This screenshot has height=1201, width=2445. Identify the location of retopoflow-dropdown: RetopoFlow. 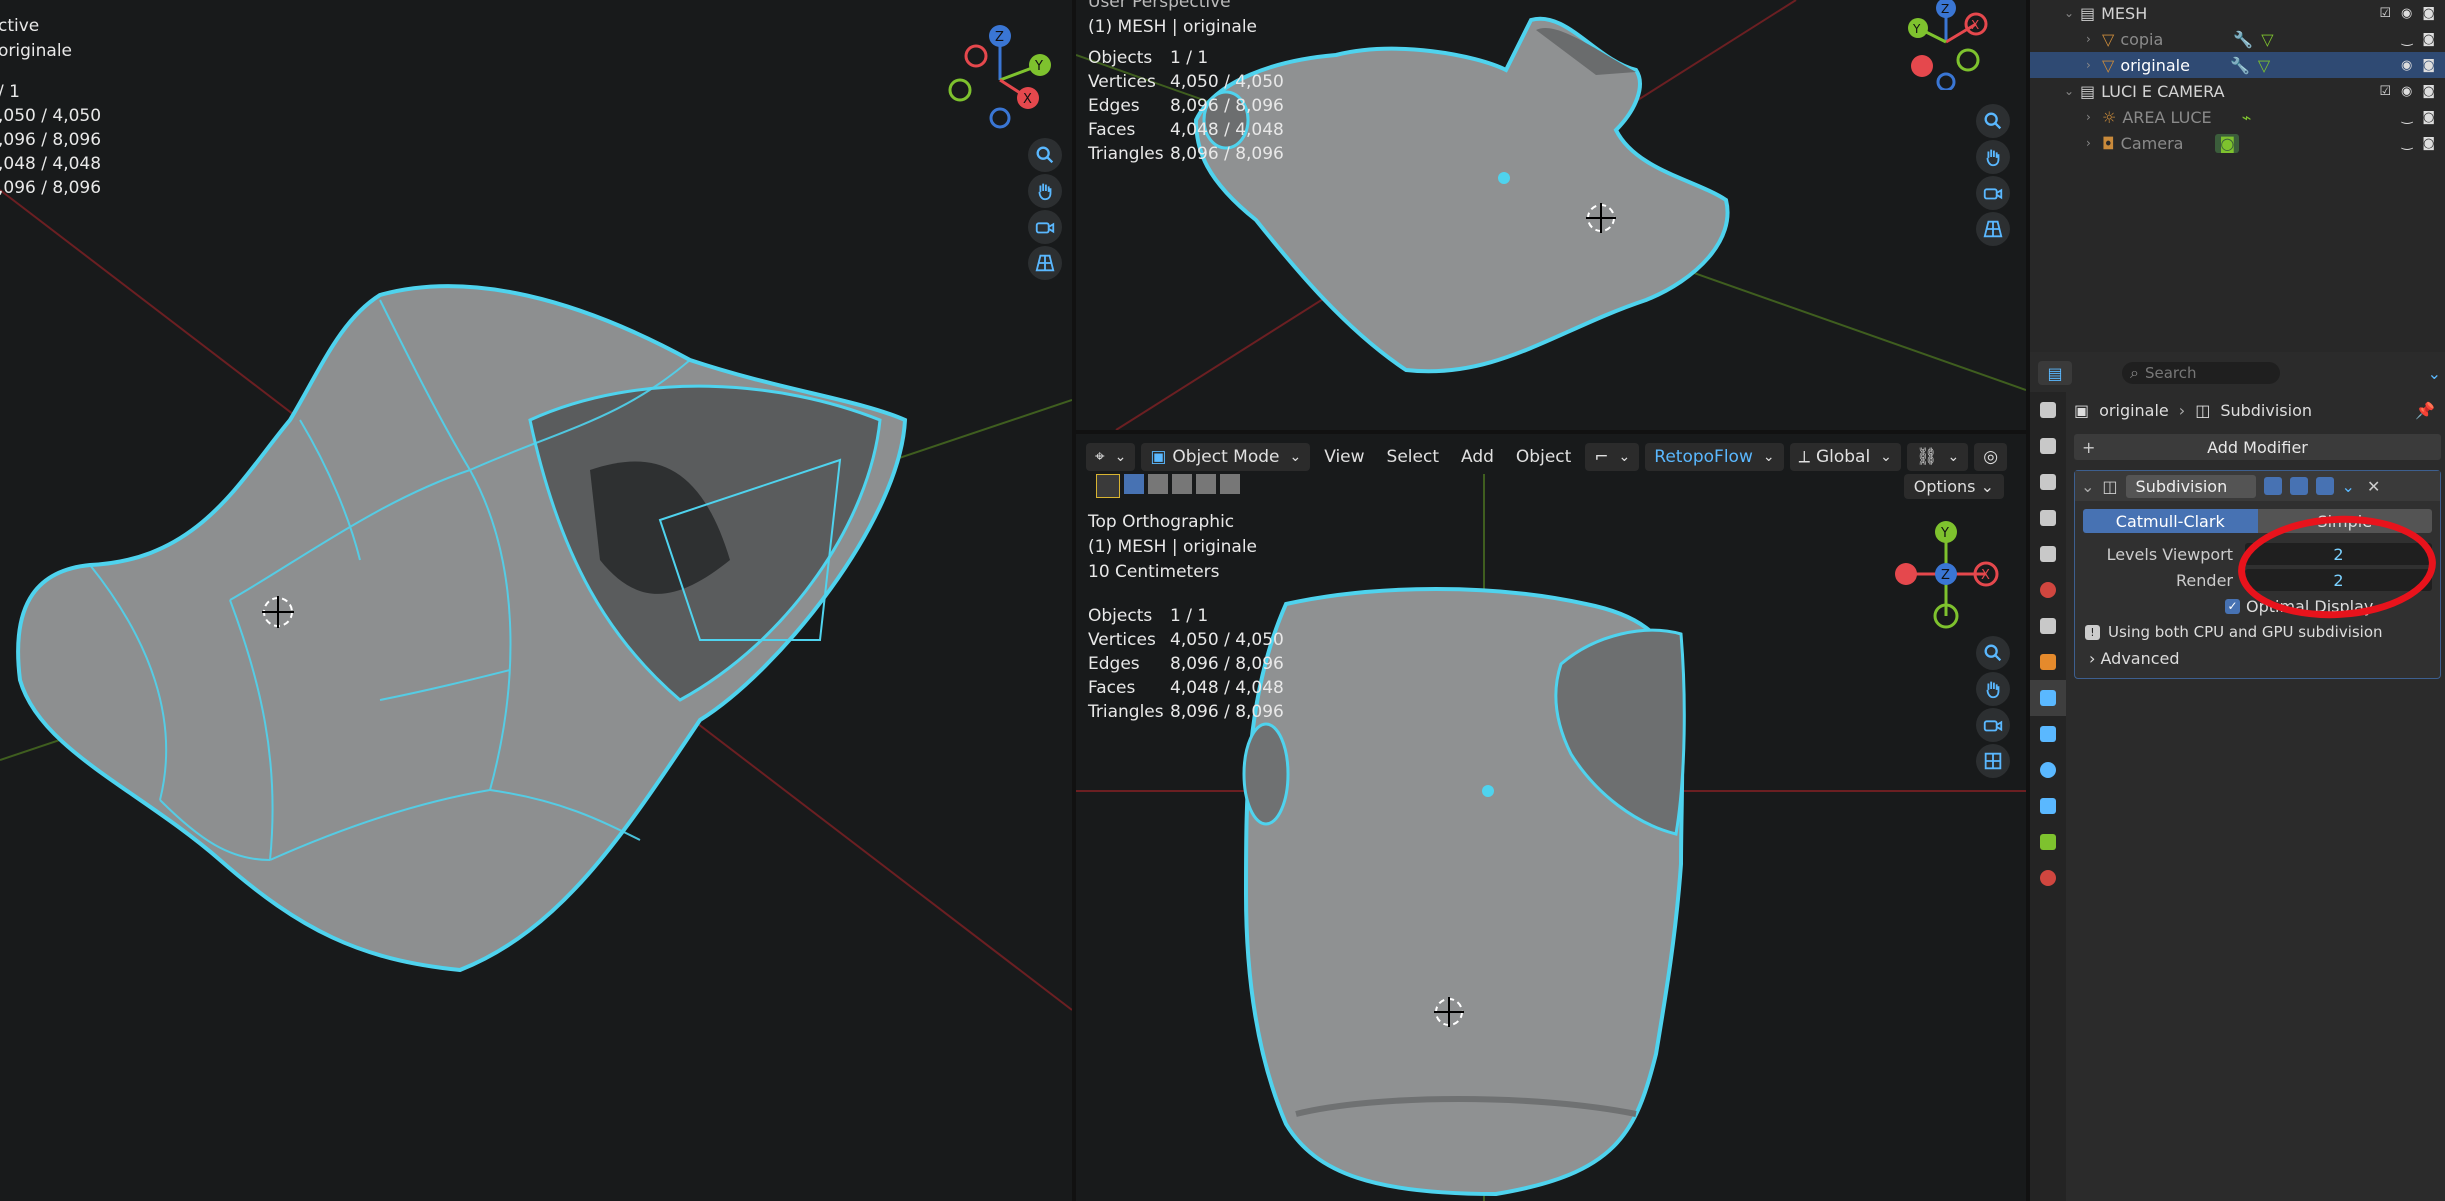
(1714, 457).